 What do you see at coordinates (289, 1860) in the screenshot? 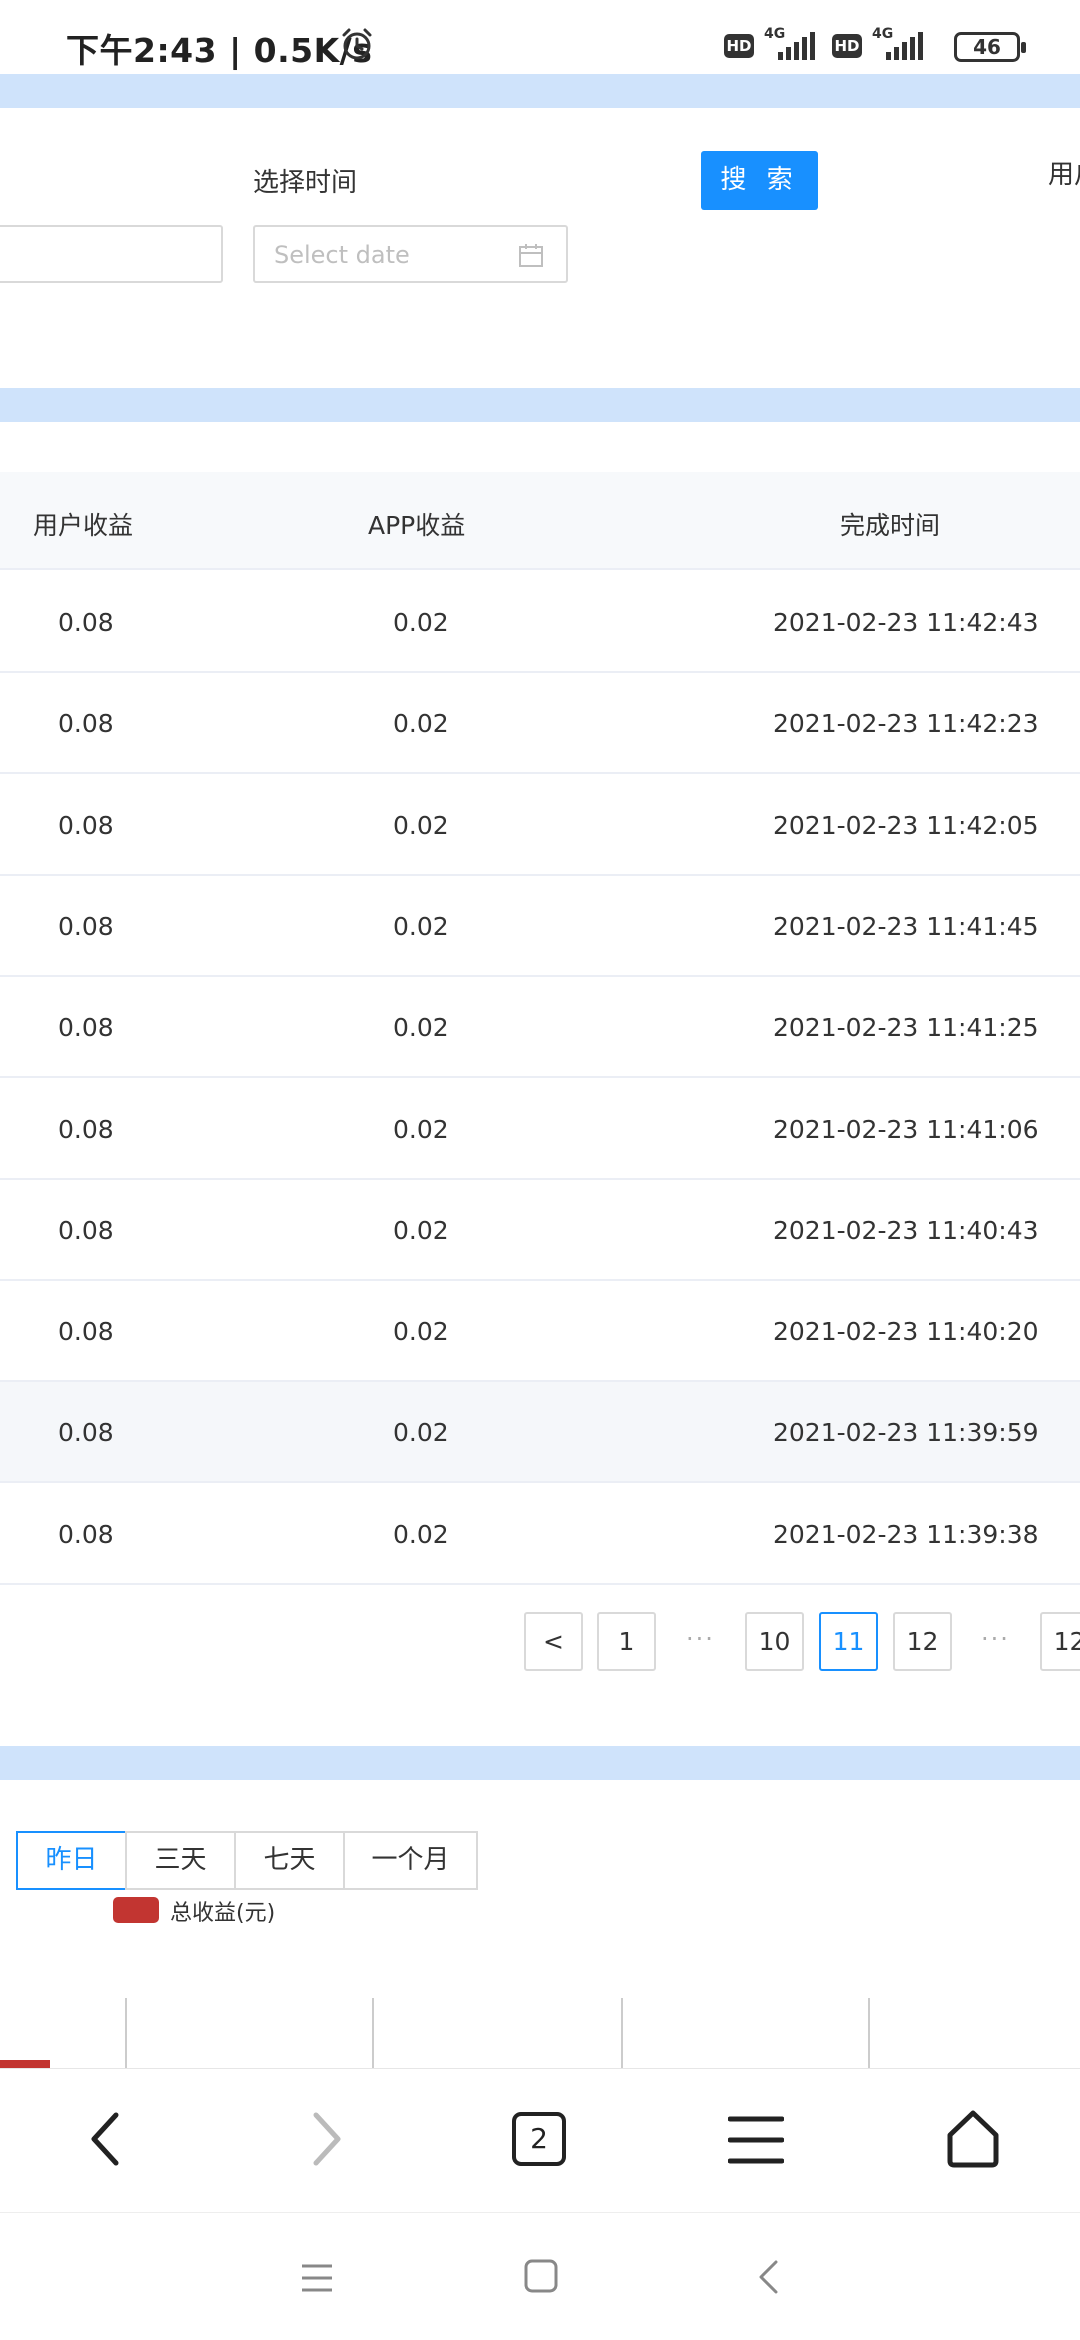
I see `tab-seven-days: 七天` at bounding box center [289, 1860].